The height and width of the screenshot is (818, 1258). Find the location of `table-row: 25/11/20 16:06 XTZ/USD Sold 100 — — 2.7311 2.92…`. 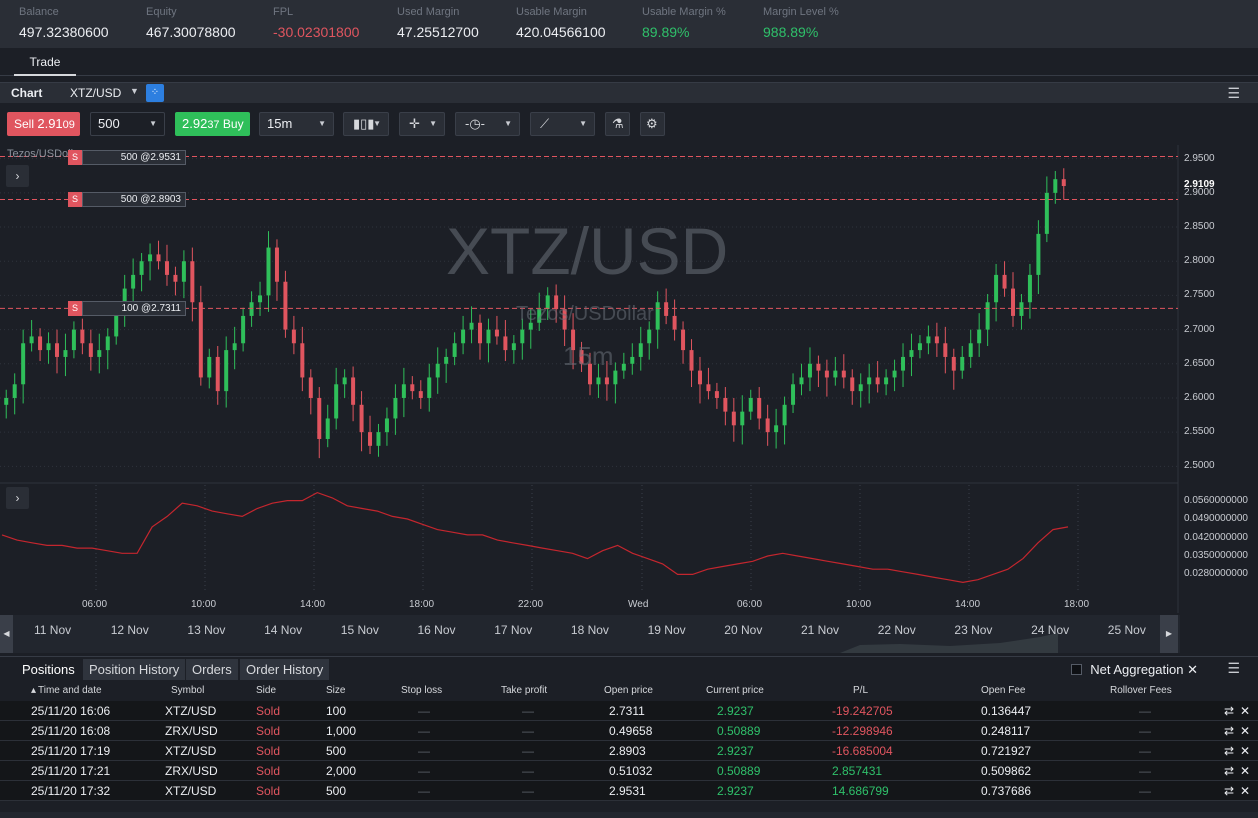

table-row: 25/11/20 16:06 XTZ/USD Sold 100 — — 2.7311 2.92… is located at coordinates (629, 711).